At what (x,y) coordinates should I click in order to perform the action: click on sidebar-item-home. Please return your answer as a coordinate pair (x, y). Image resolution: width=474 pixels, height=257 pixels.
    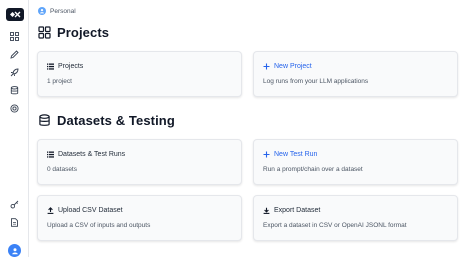
    Looking at the image, I should click on (14, 36).